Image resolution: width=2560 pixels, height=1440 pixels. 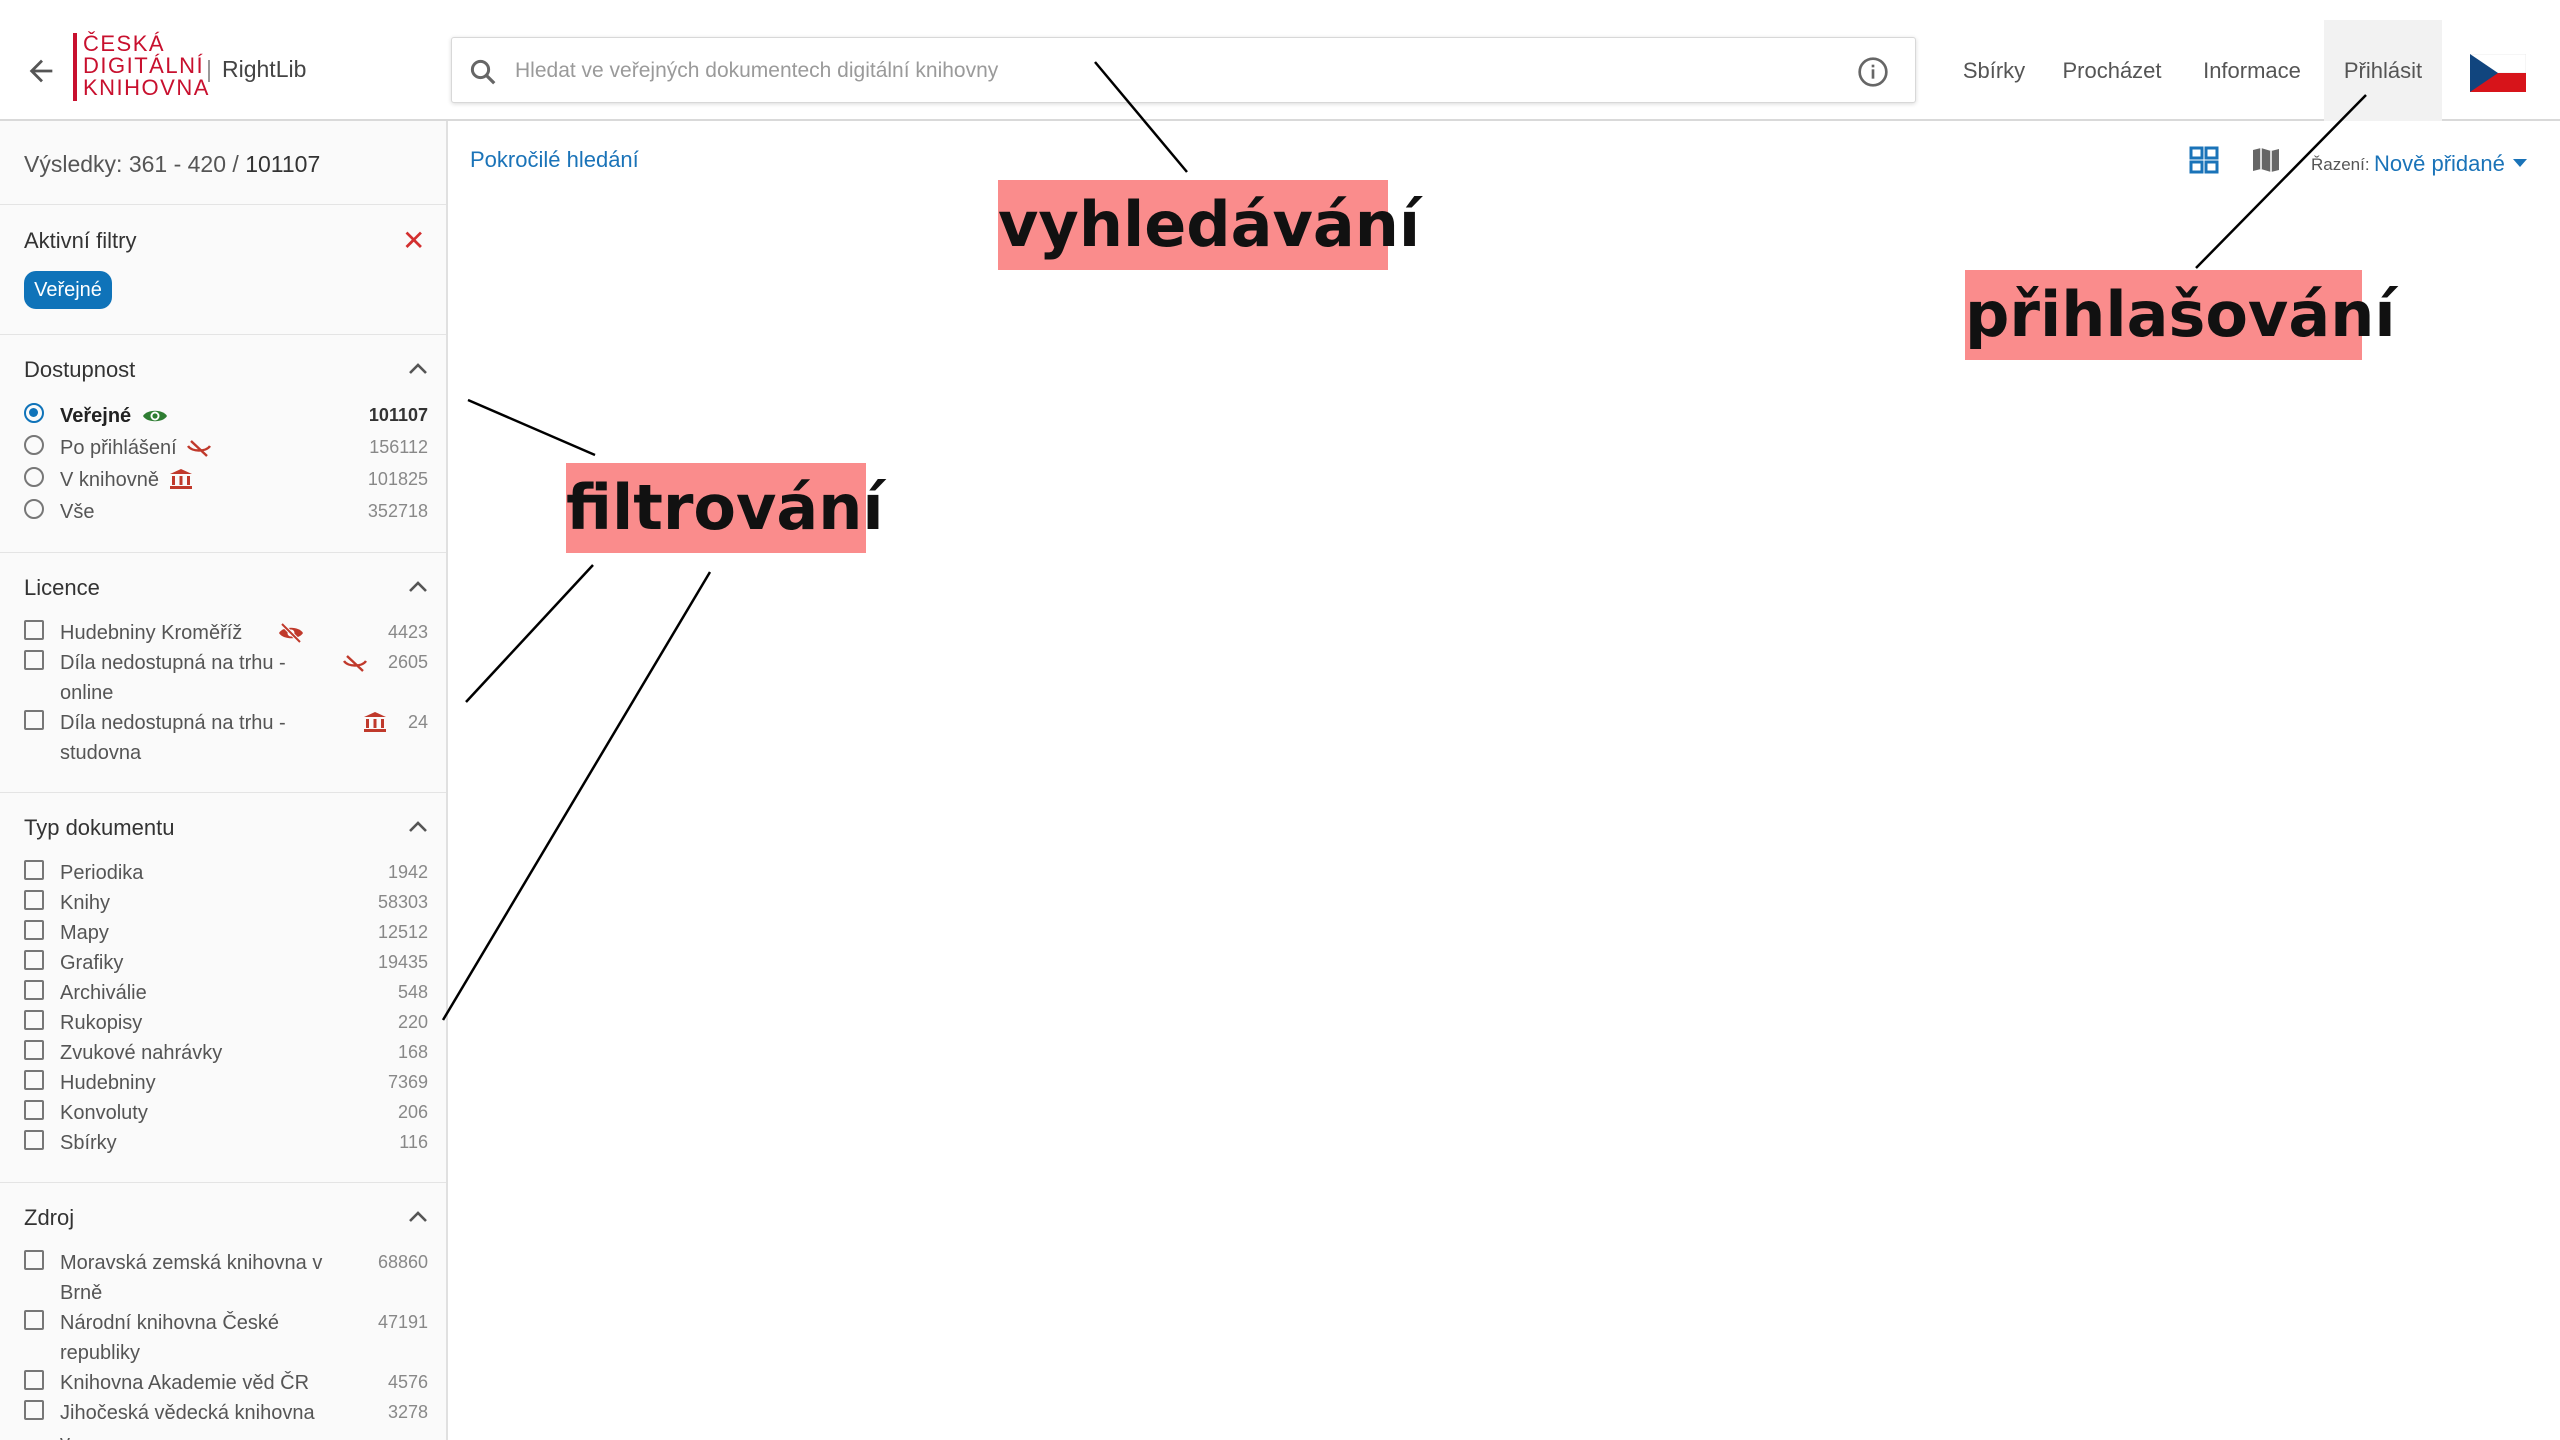 I want to click on nav-collections: Sbírky, so click(x=1994, y=70).